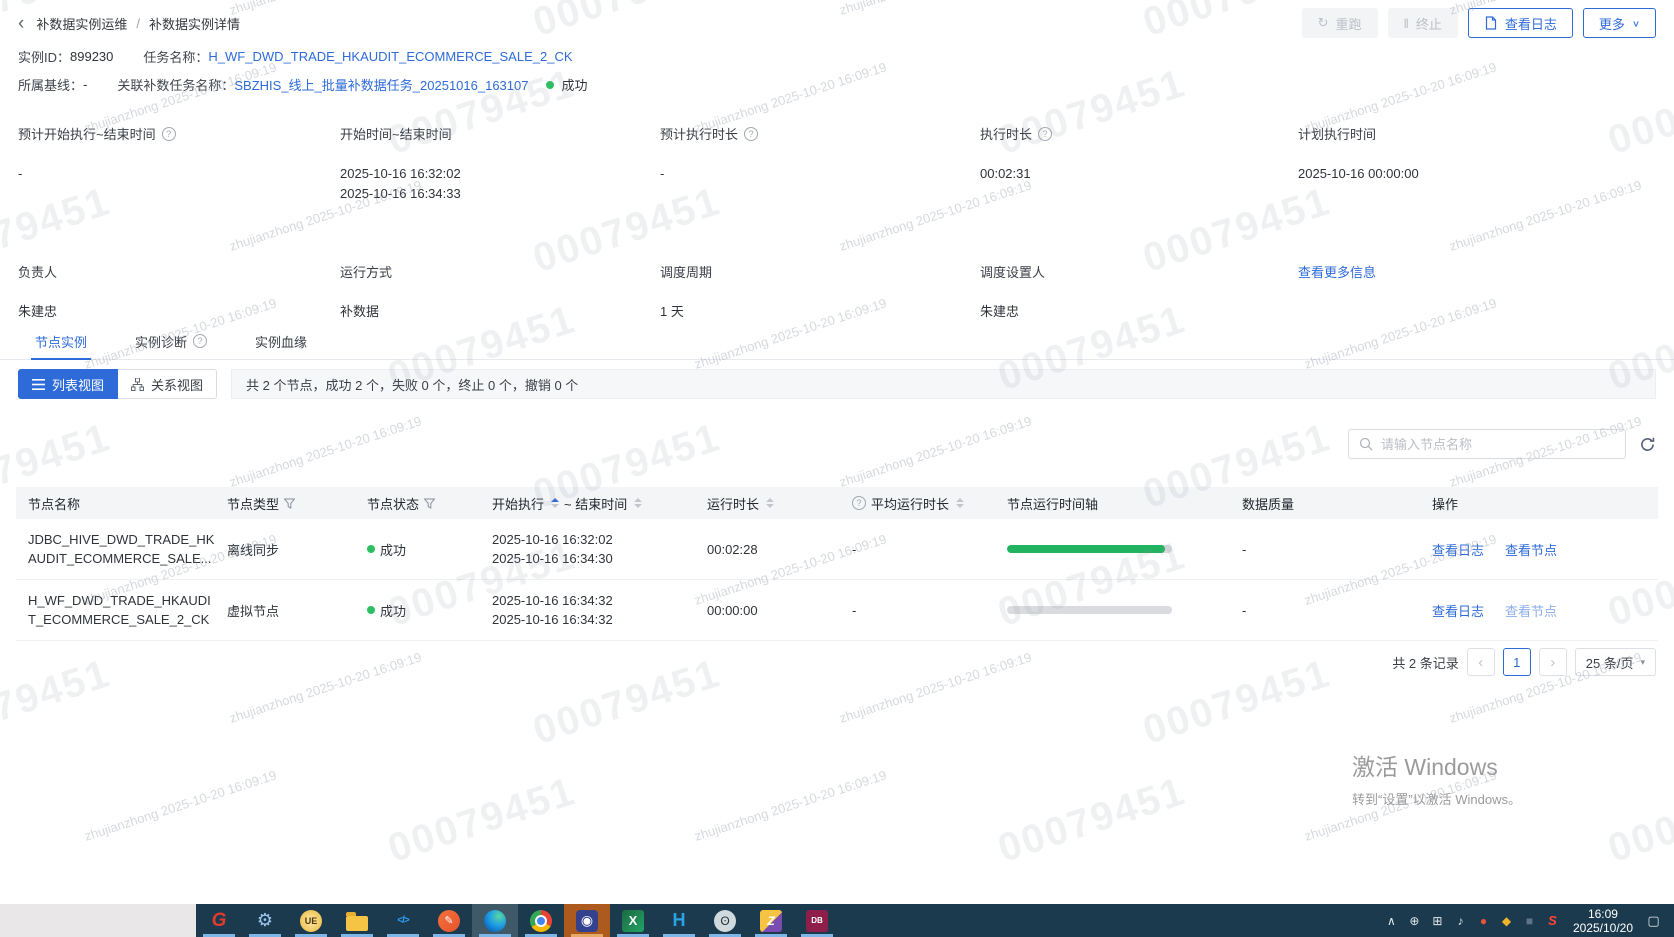 The height and width of the screenshot is (937, 1674). Describe the element at coordinates (1638, 820) in the screenshot. I see `watermark-id-text: 00079451` at that location.